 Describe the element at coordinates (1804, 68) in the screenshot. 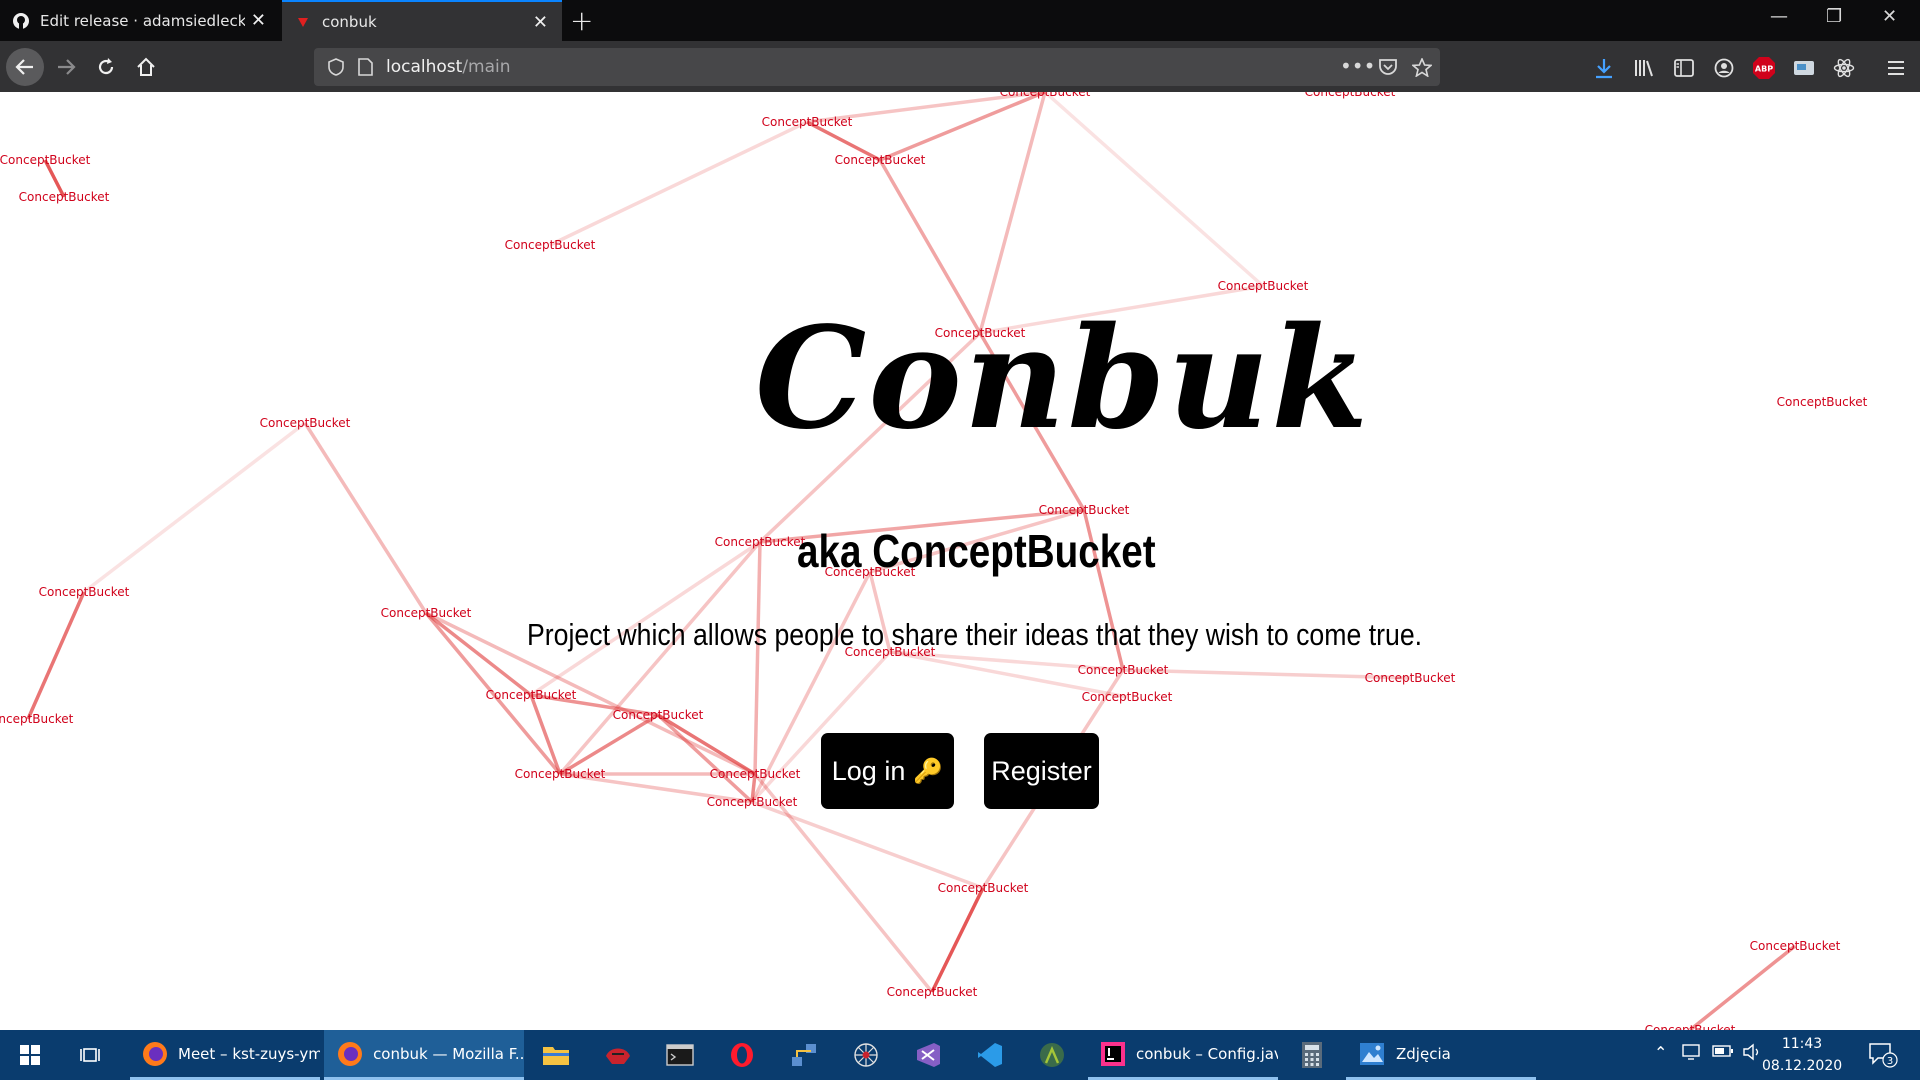

I see `extension-icon` at that location.